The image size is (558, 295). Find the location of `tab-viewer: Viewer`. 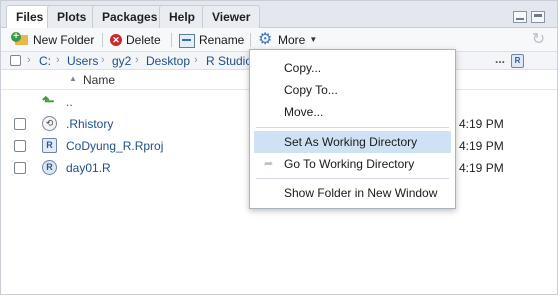

tab-viewer: Viewer is located at coordinates (231, 16).